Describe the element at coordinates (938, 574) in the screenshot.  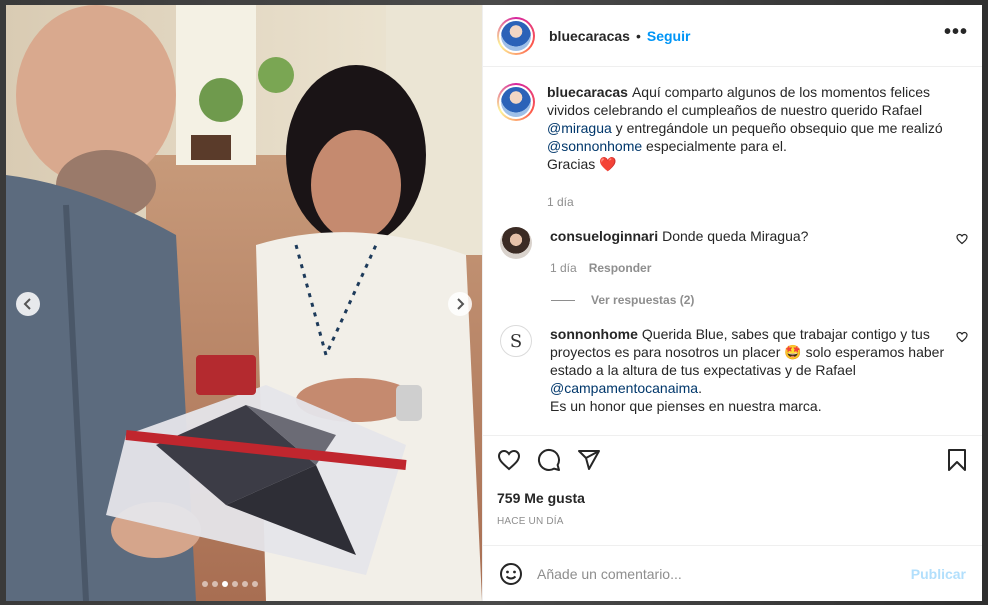
I see `publish-button: Publicar` at that location.